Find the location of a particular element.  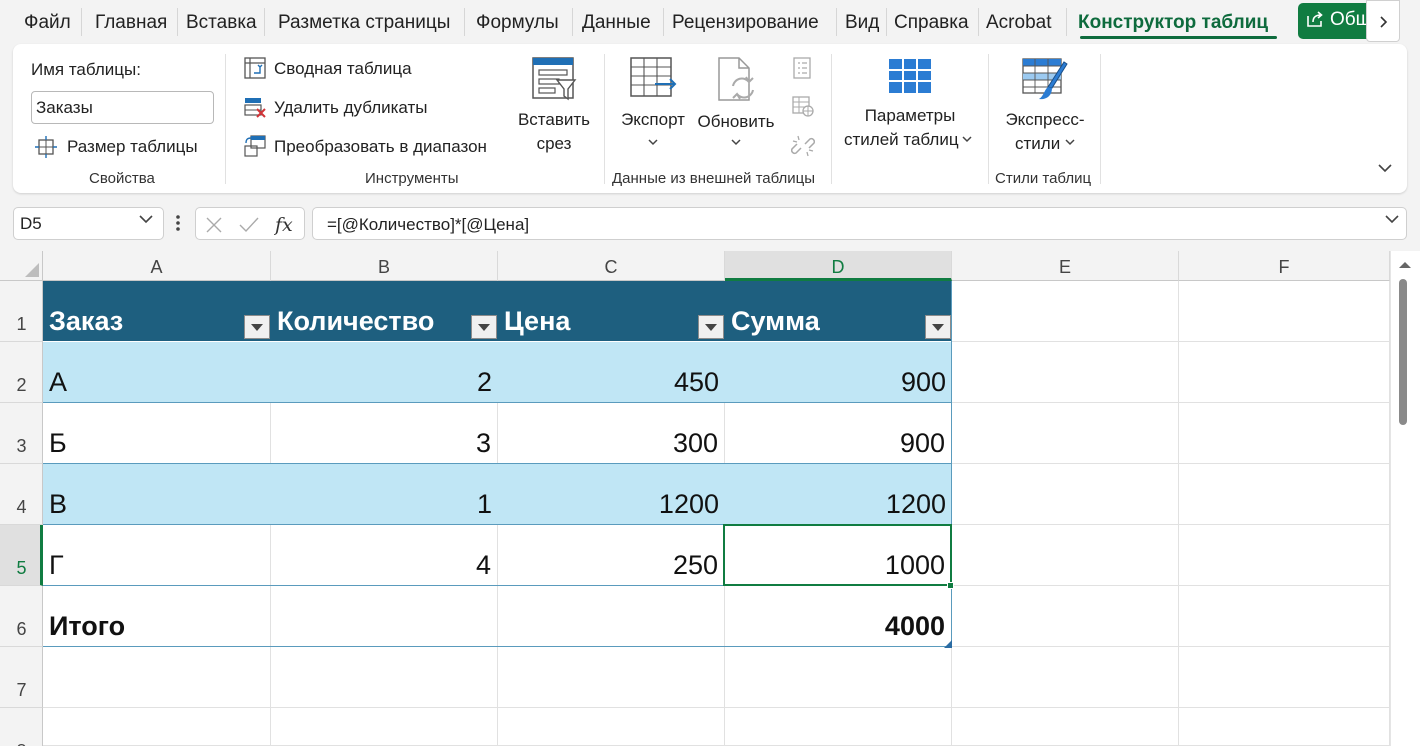

ribbon-expand-icon is located at coordinates (1385, 168).